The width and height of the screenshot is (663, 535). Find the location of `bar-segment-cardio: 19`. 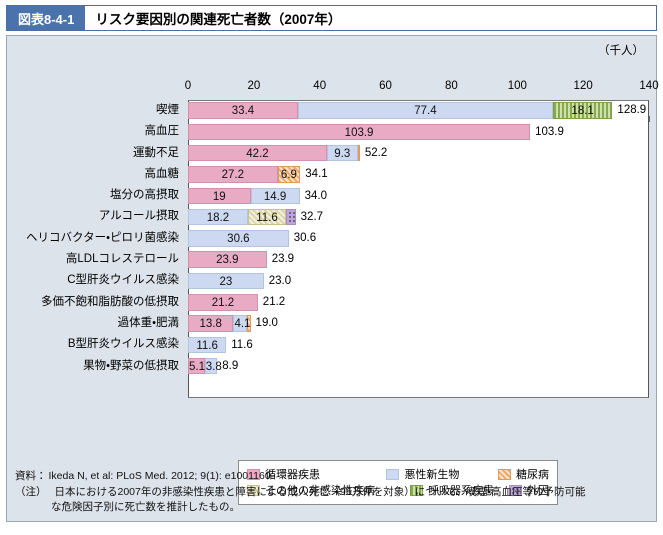

bar-segment-cardio: 19 is located at coordinates (219, 196).